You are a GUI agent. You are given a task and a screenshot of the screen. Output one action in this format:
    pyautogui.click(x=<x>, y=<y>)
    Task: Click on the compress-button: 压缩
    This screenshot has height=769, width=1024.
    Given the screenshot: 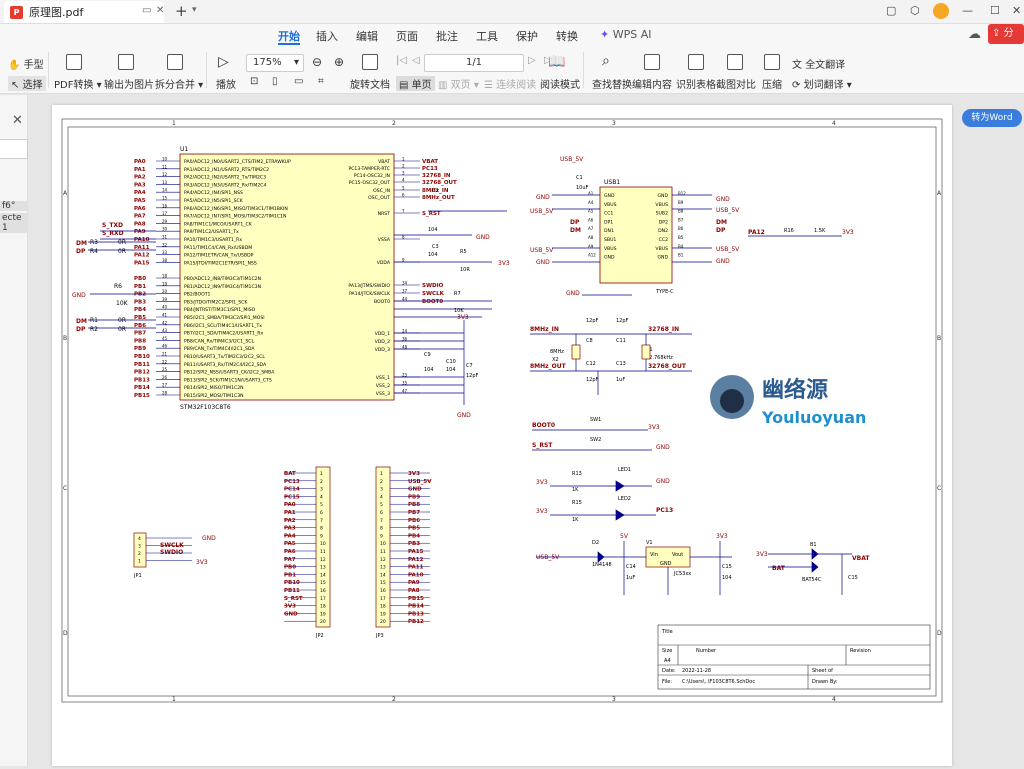 What is the action you would take?
    pyautogui.click(x=772, y=83)
    